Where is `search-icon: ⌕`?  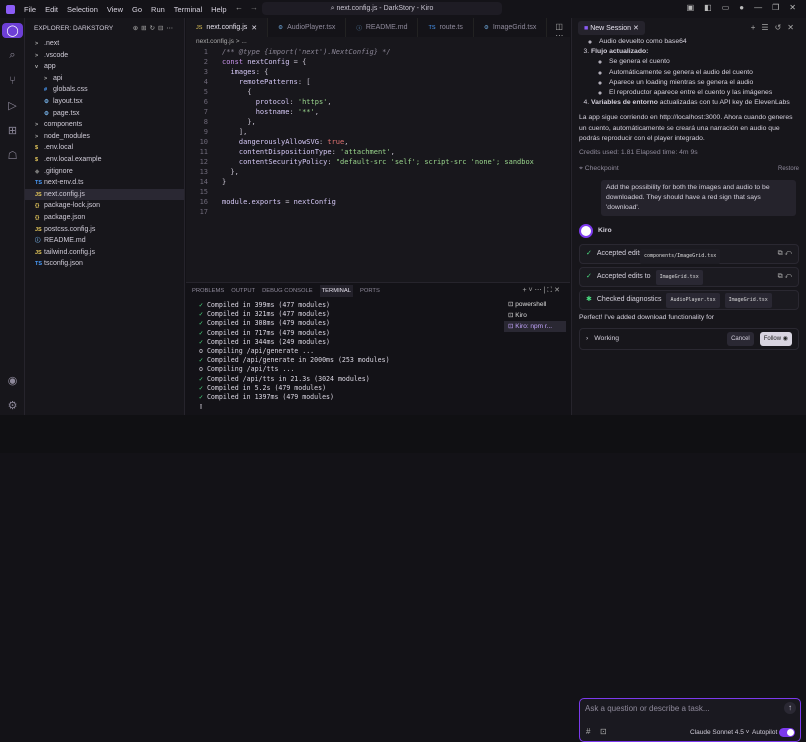
search-icon: ⌕ is located at coordinates (12, 55).